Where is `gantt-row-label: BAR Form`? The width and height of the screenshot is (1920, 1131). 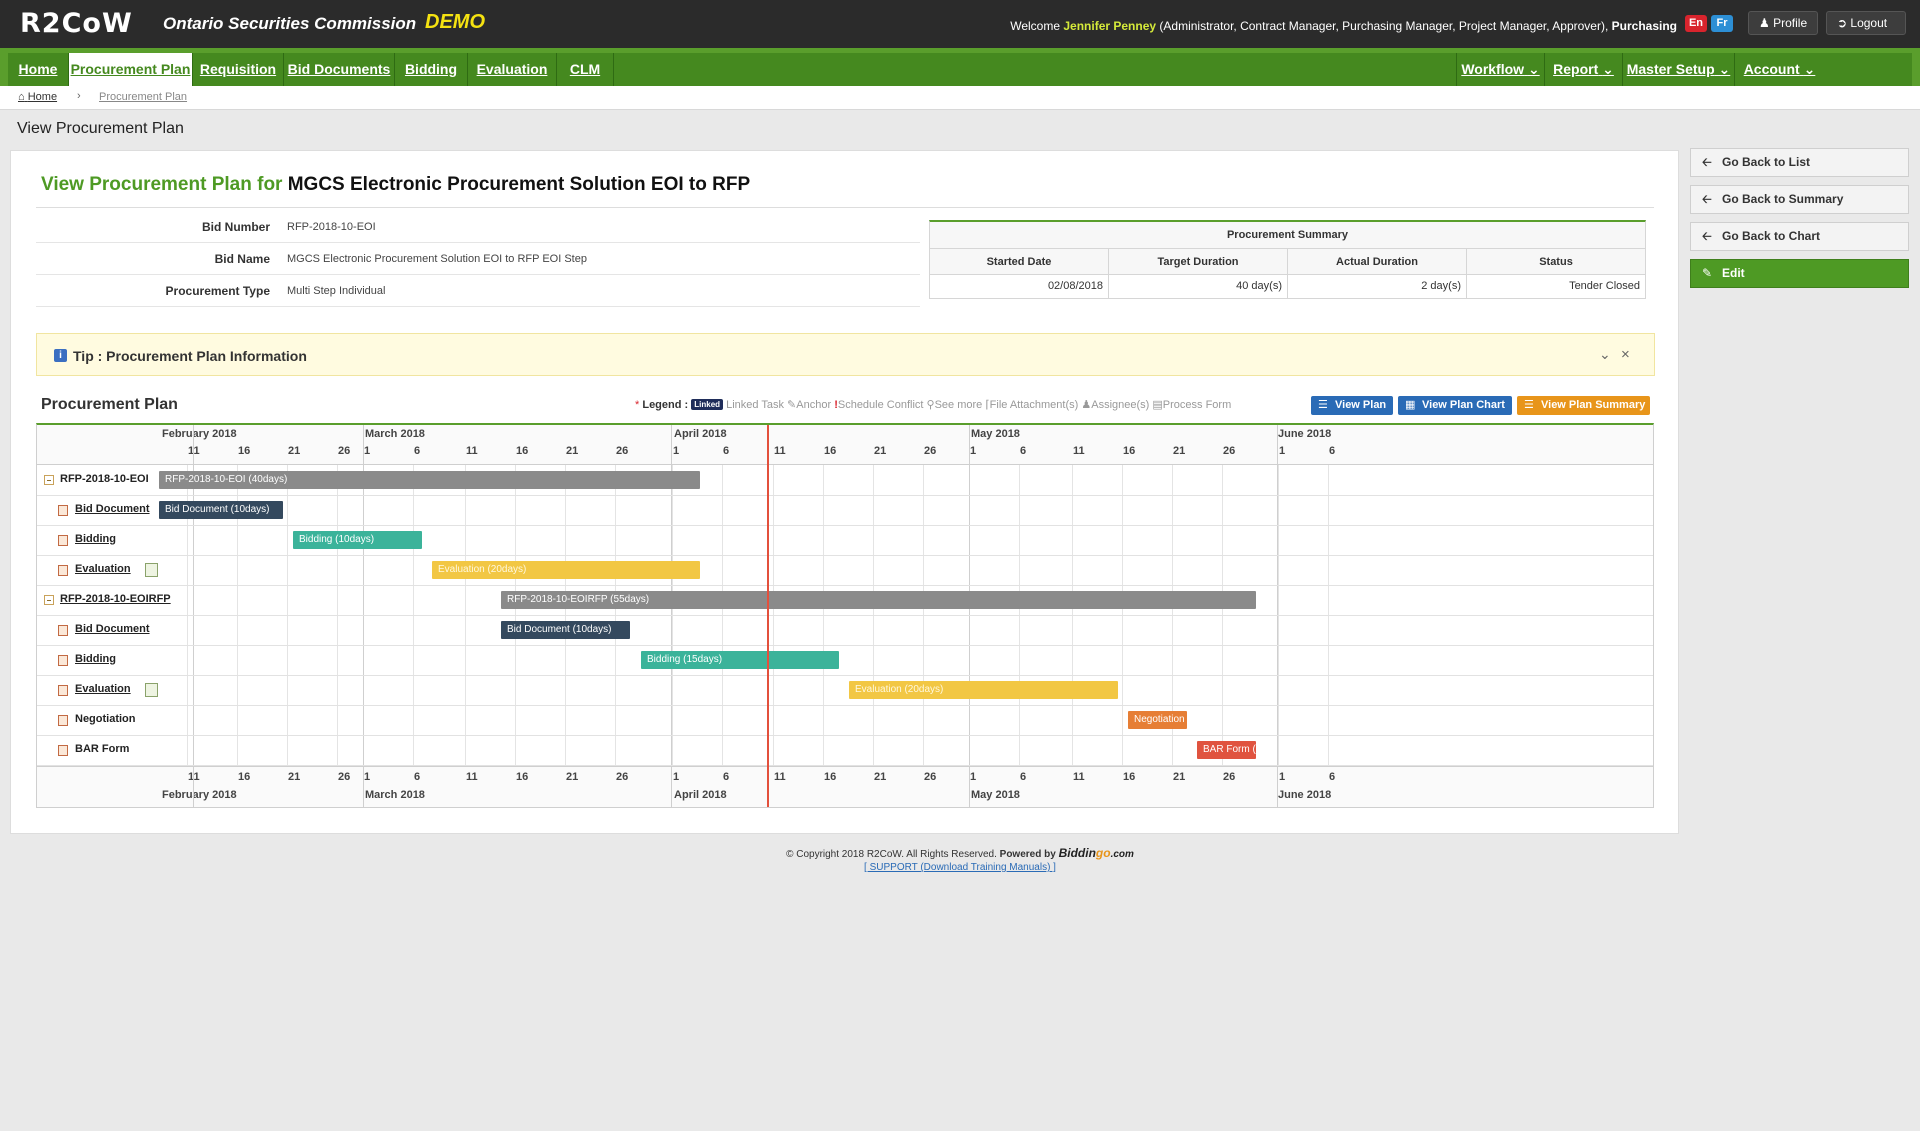 gantt-row-label: BAR Form is located at coordinates (115, 750).